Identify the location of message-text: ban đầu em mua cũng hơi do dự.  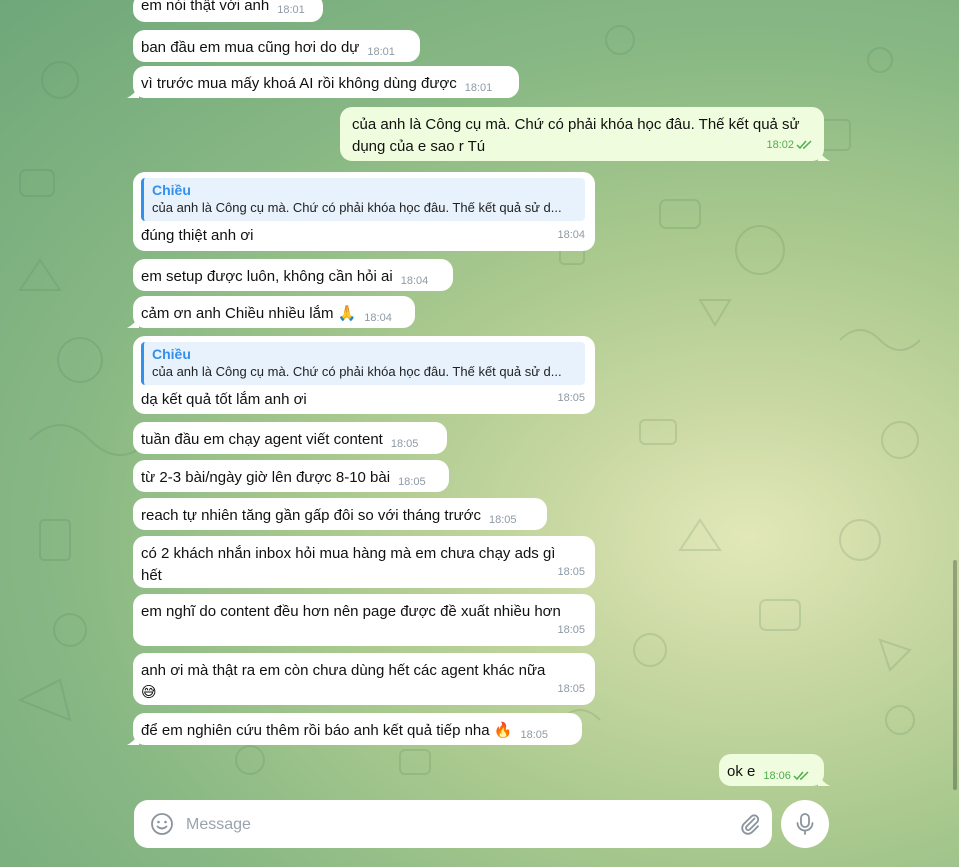
(250, 47).